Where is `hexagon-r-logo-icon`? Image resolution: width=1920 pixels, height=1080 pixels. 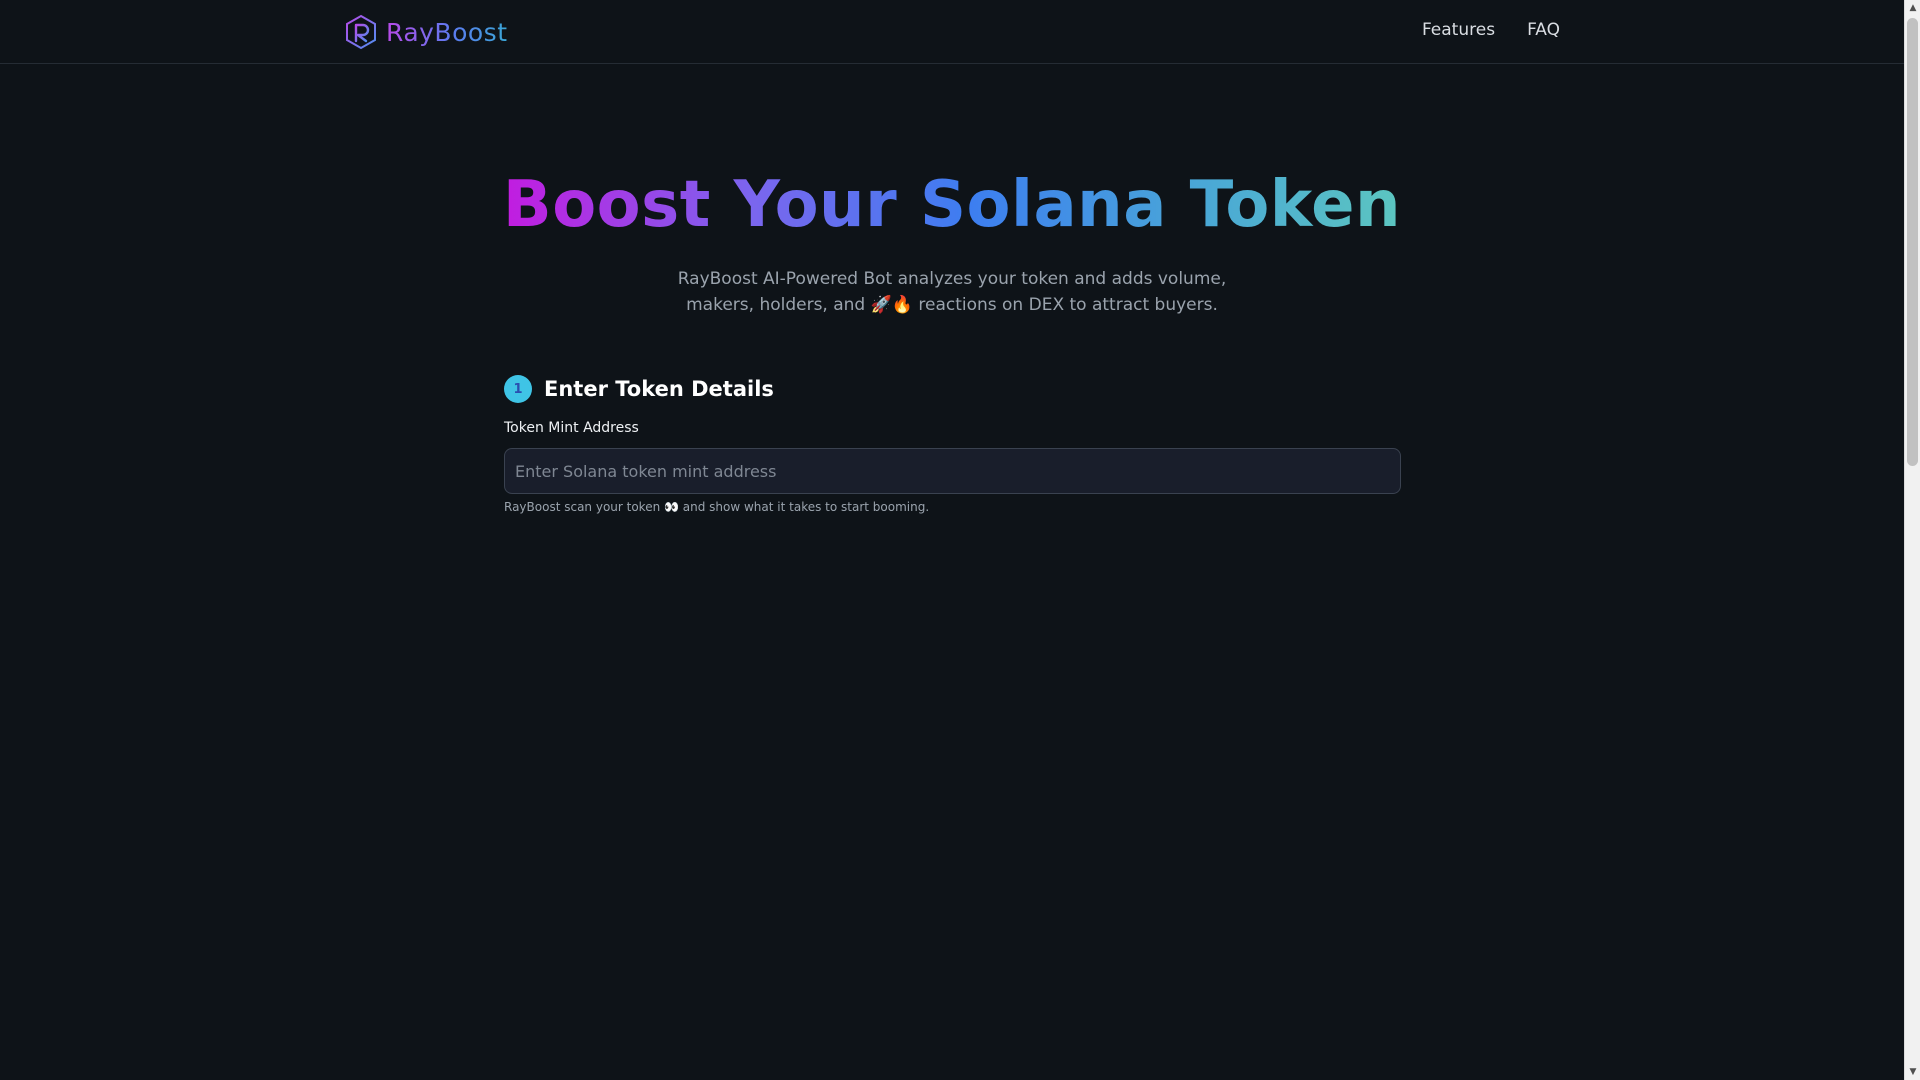
hexagon-r-logo-icon is located at coordinates (361, 32).